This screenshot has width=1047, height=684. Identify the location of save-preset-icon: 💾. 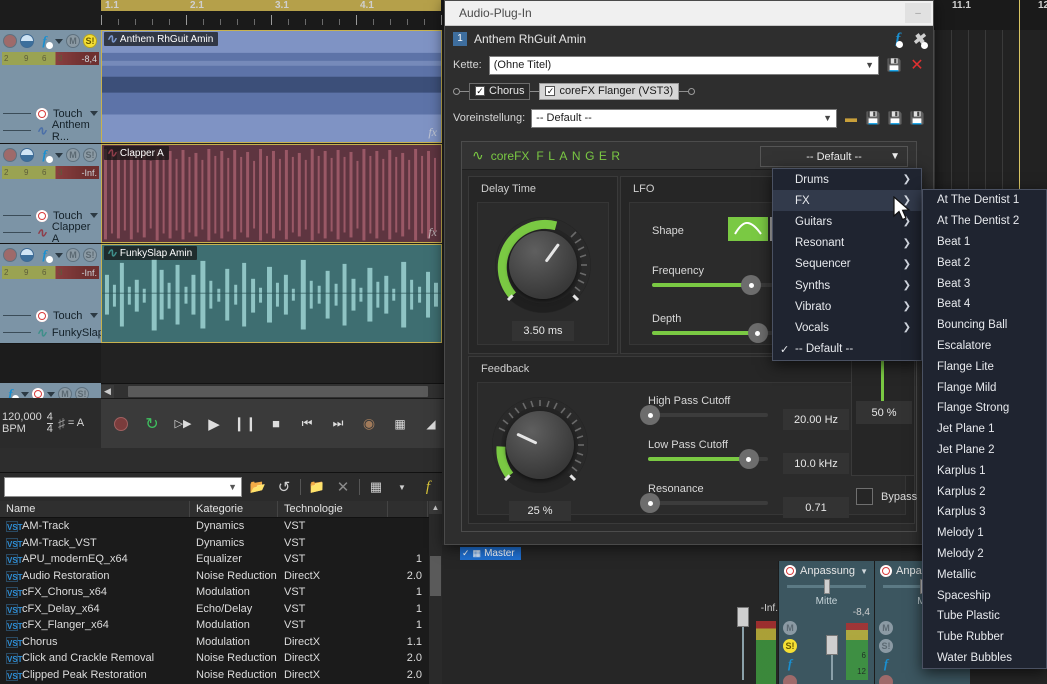
(873, 118).